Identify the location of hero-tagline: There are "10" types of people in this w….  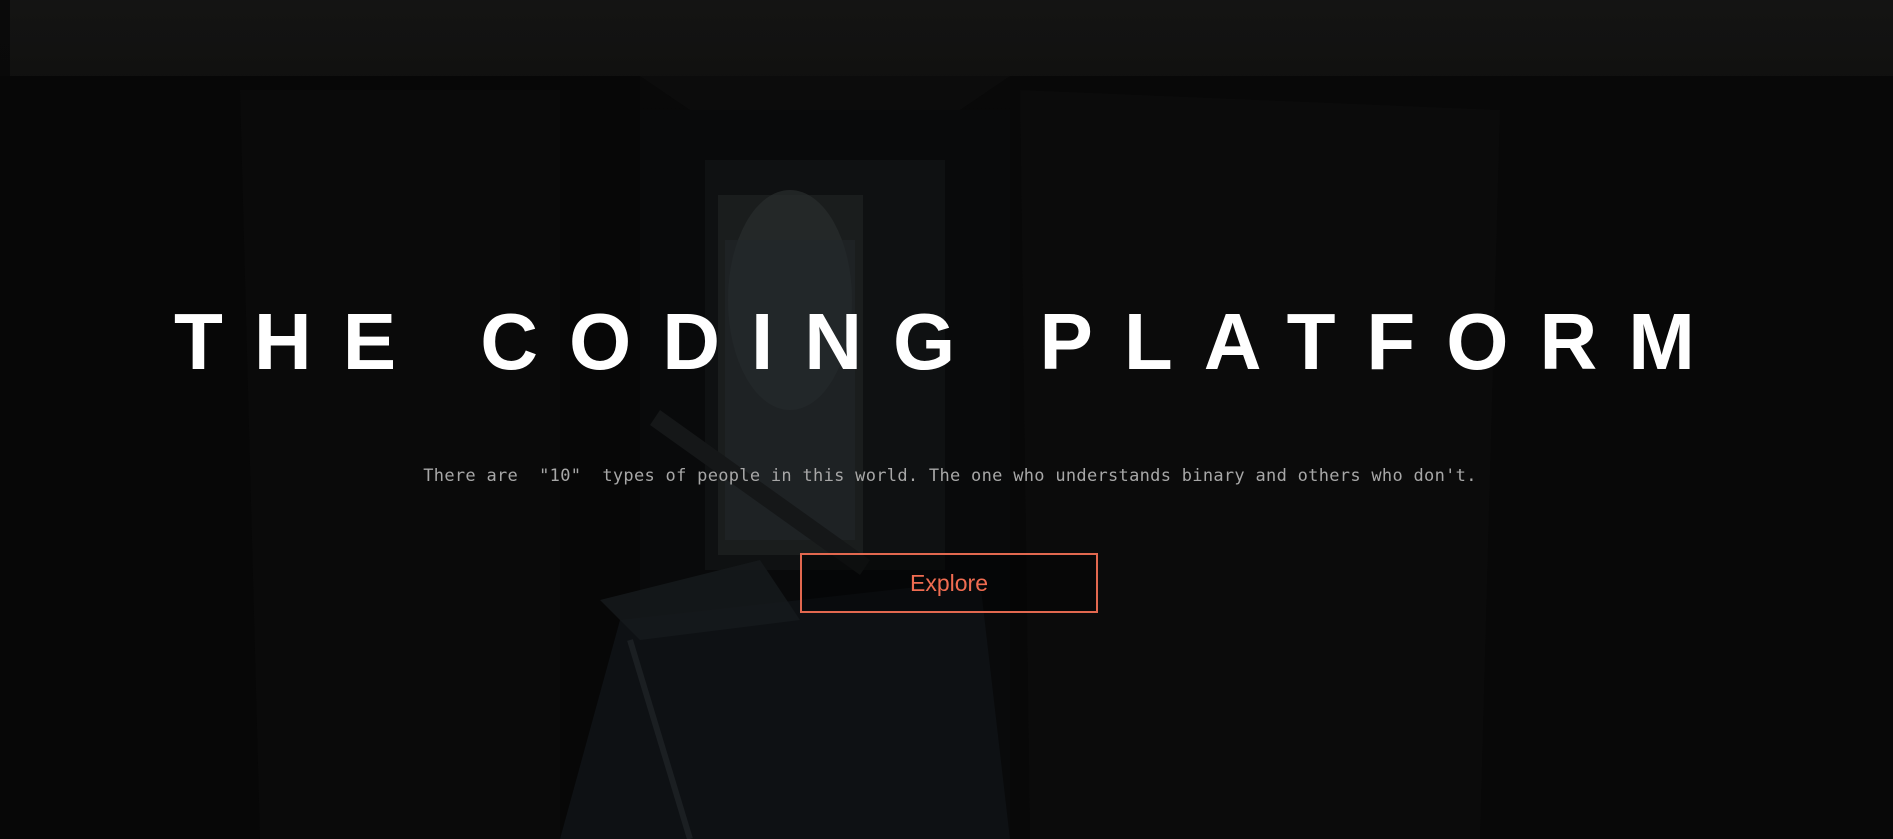
(950, 476).